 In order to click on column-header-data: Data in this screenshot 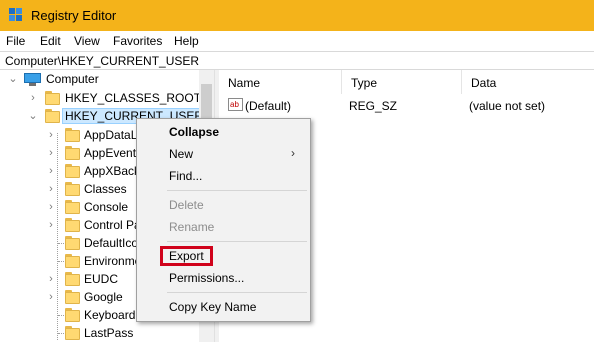, I will do `click(528, 82)`.